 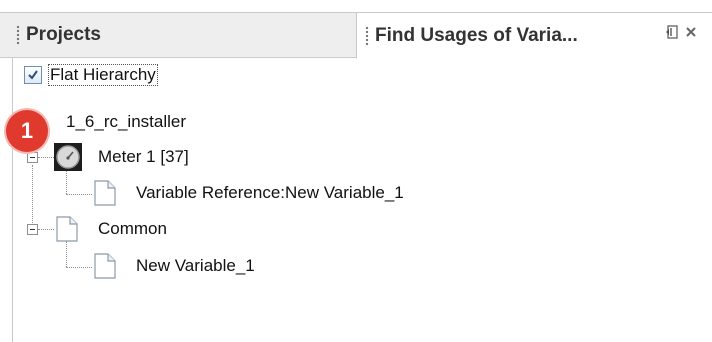 I want to click on checkmark-icon, so click(x=33, y=75).